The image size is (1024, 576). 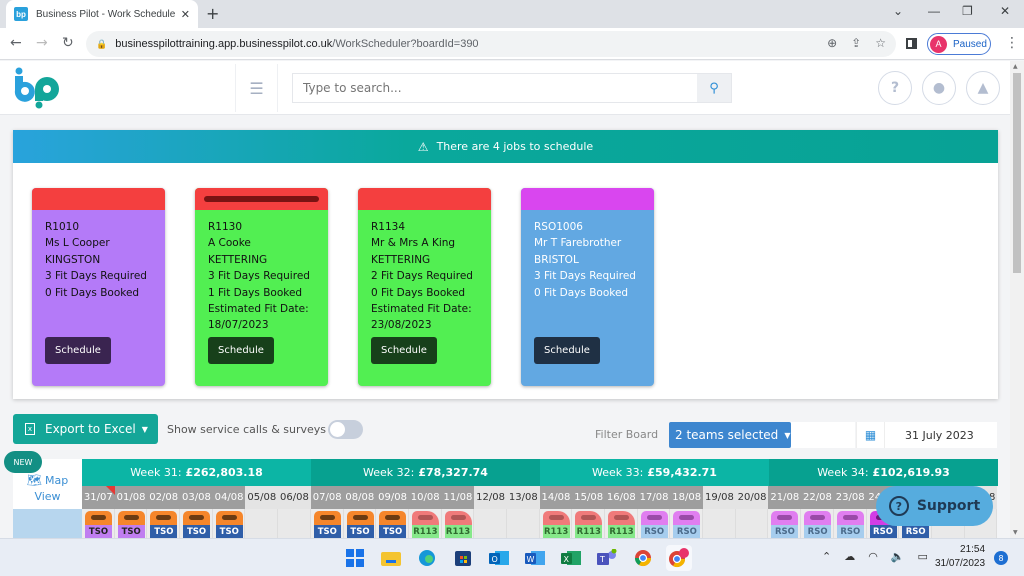 What do you see at coordinates (164, 497) in the screenshot?
I see `day-header: 02/08` at bounding box center [164, 497].